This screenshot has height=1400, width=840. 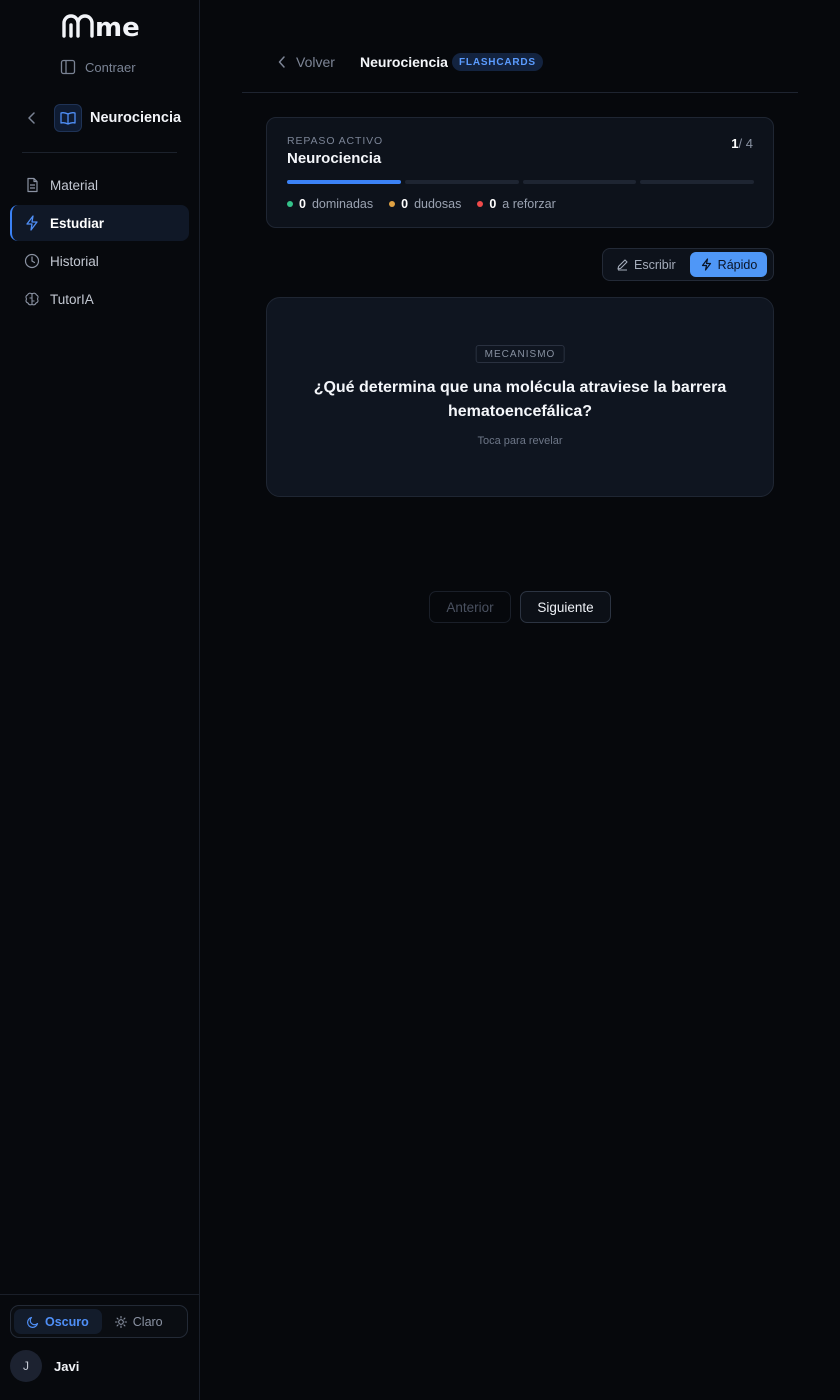 I want to click on page-title: Neurociencia, so click(x=404, y=62).